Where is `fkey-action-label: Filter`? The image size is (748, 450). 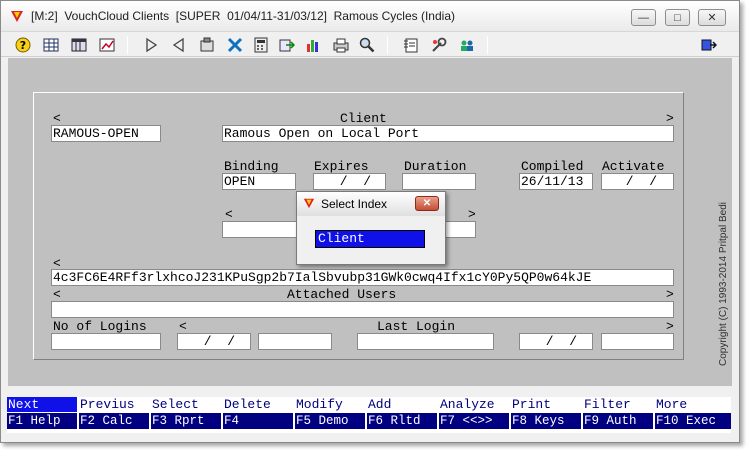 fkey-action-label: Filter is located at coordinates (618, 404).